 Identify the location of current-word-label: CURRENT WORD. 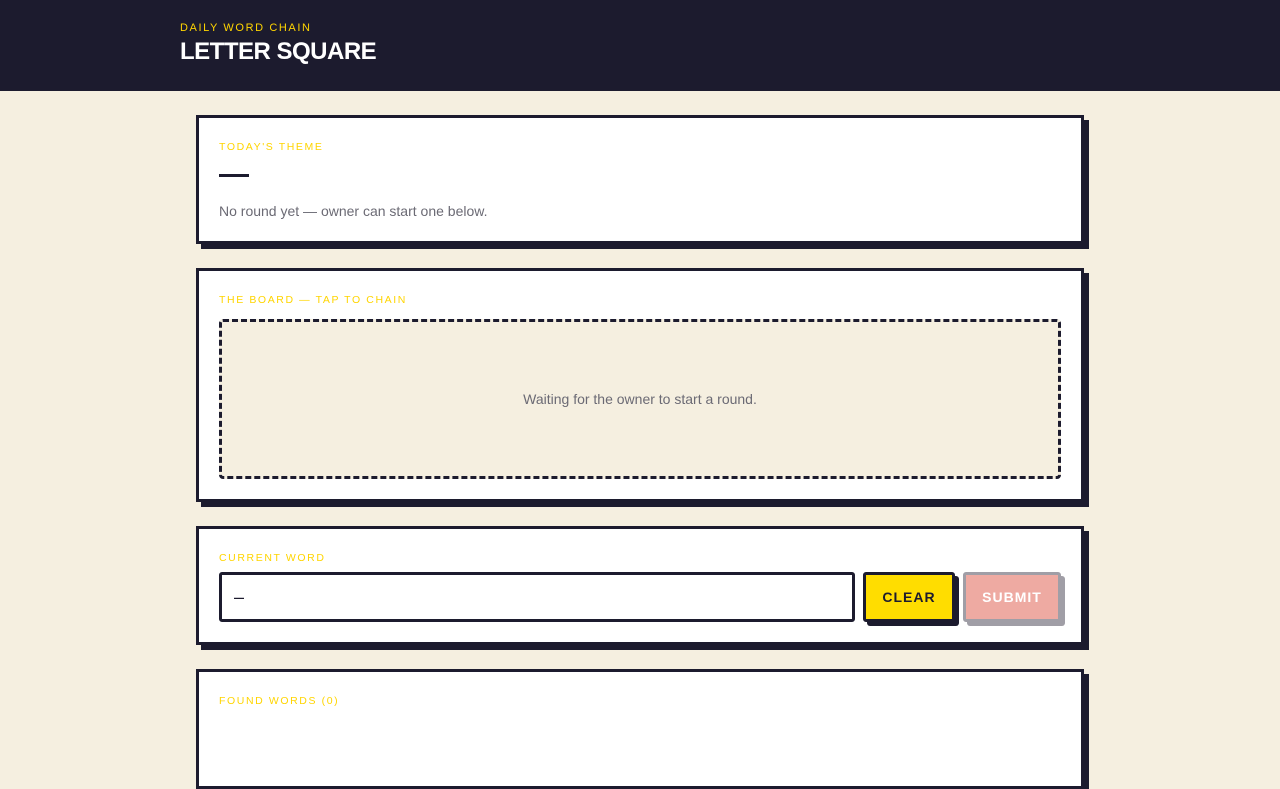
(272, 558).